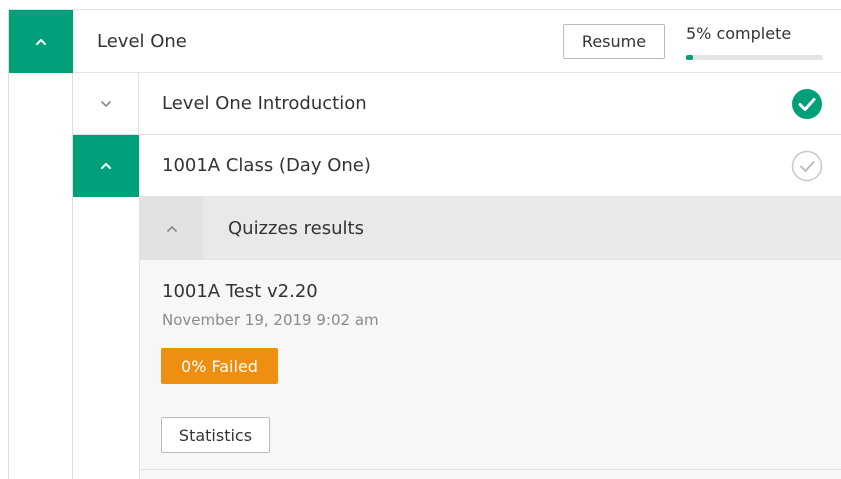 Image resolution: width=841 pixels, height=479 pixels. Describe the element at coordinates (614, 41) in the screenshot. I see `resume-button: Resume` at that location.